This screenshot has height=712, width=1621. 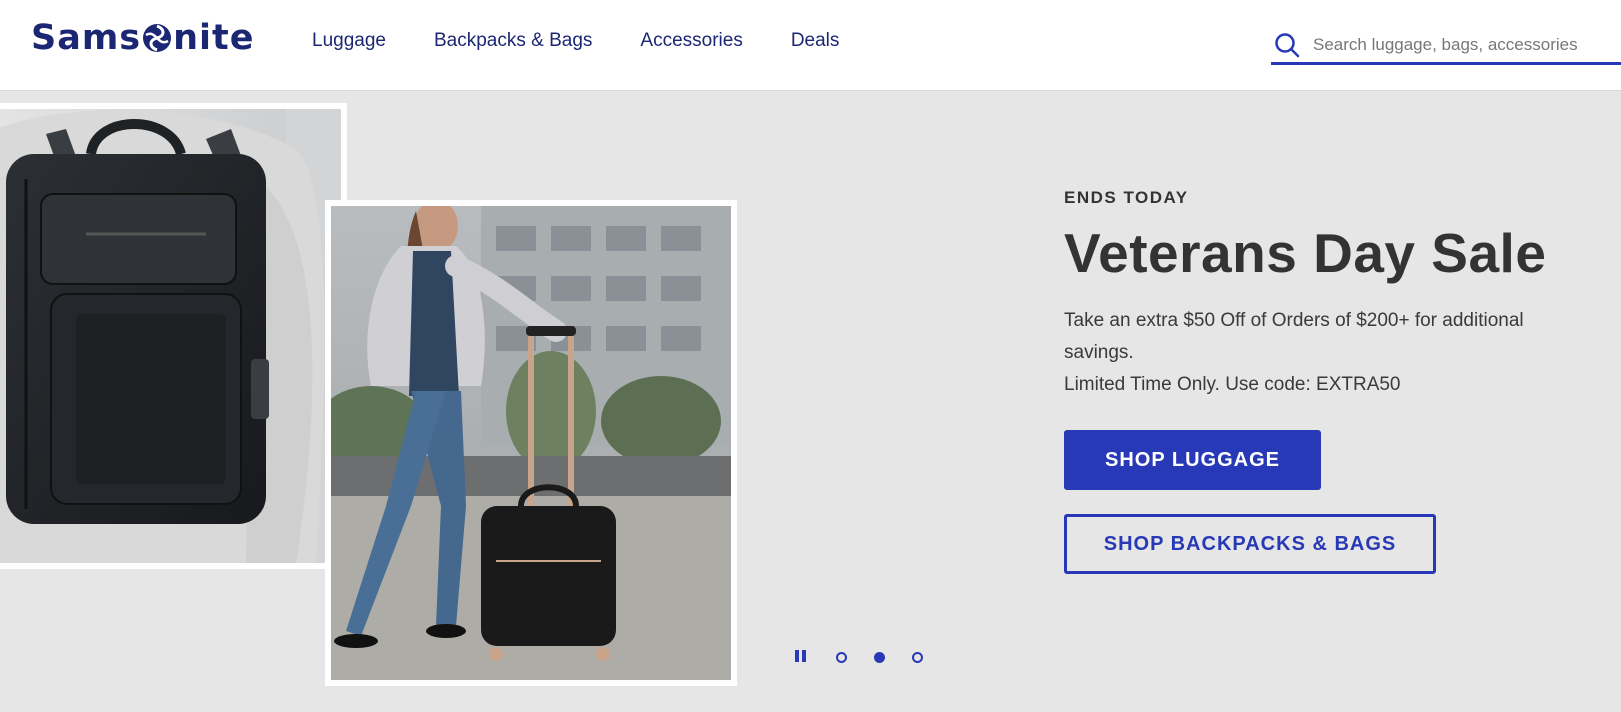 I want to click on backpack-photo, so click(x=173, y=336).